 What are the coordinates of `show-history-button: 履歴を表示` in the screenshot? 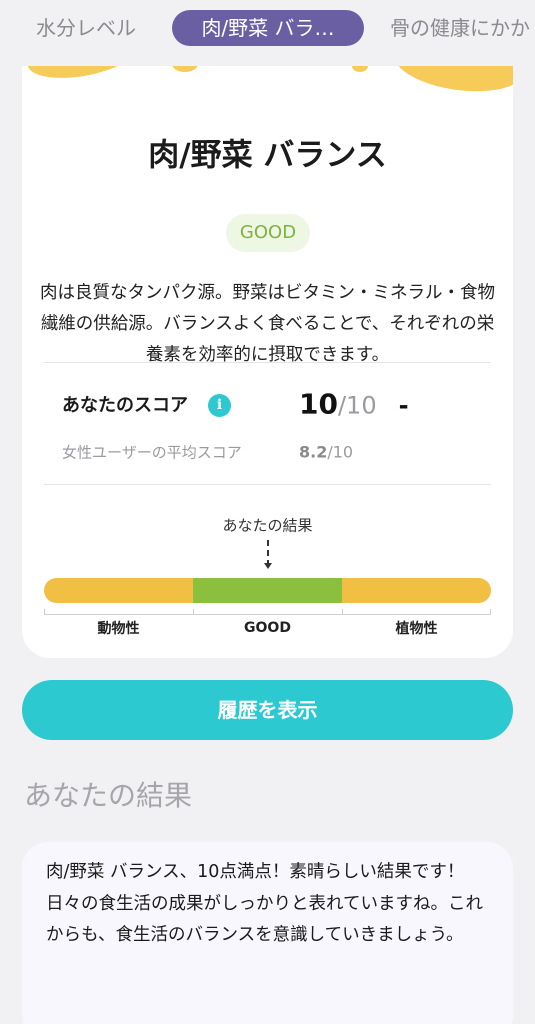 It's located at (267, 710).